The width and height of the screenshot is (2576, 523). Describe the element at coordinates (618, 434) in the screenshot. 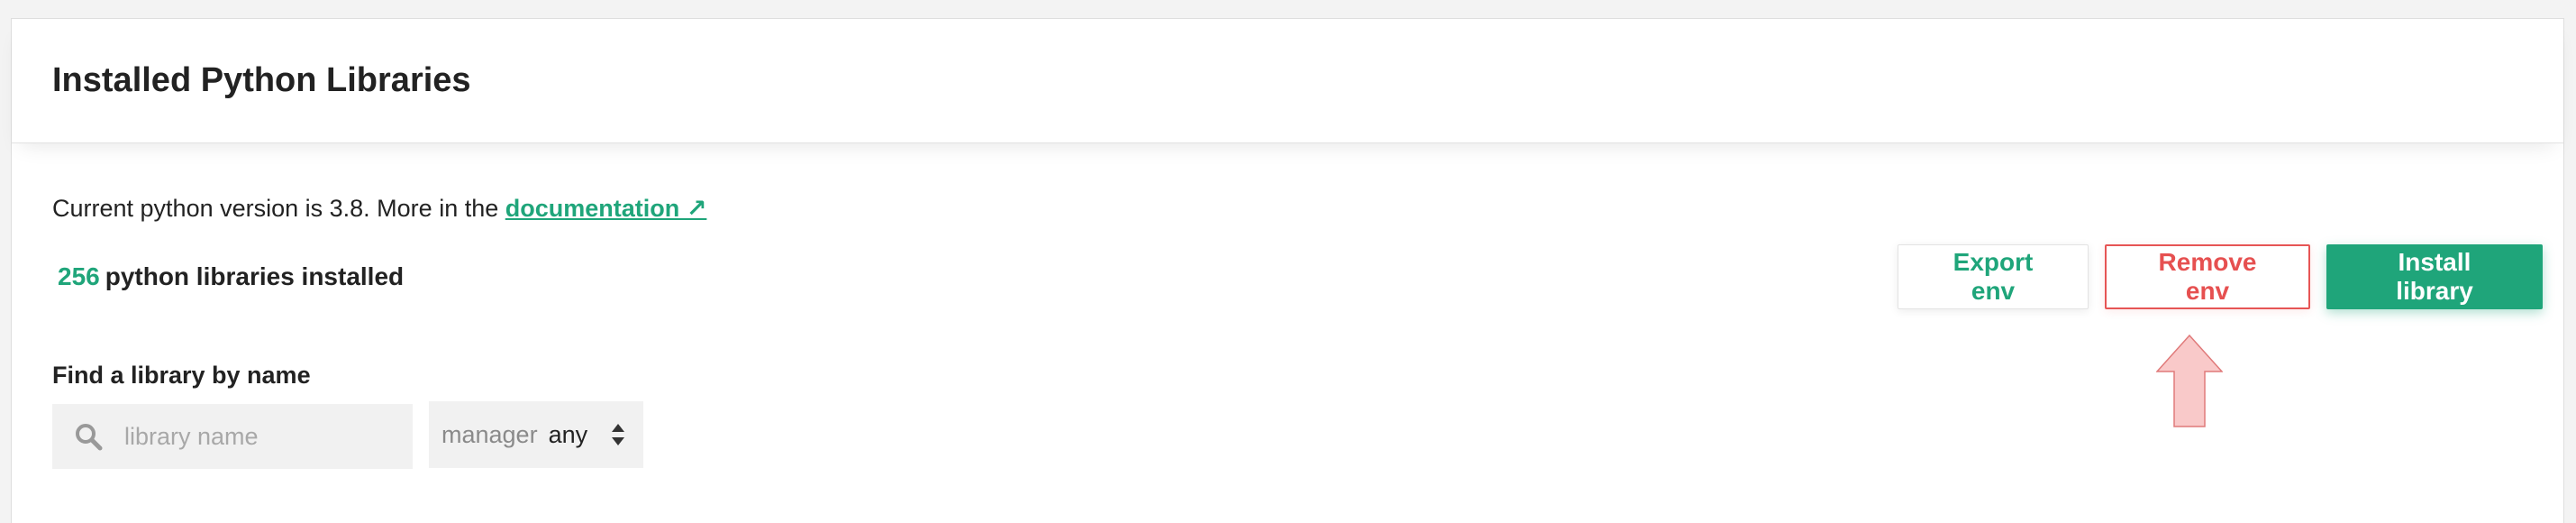

I see `sort-arrows-icon` at that location.